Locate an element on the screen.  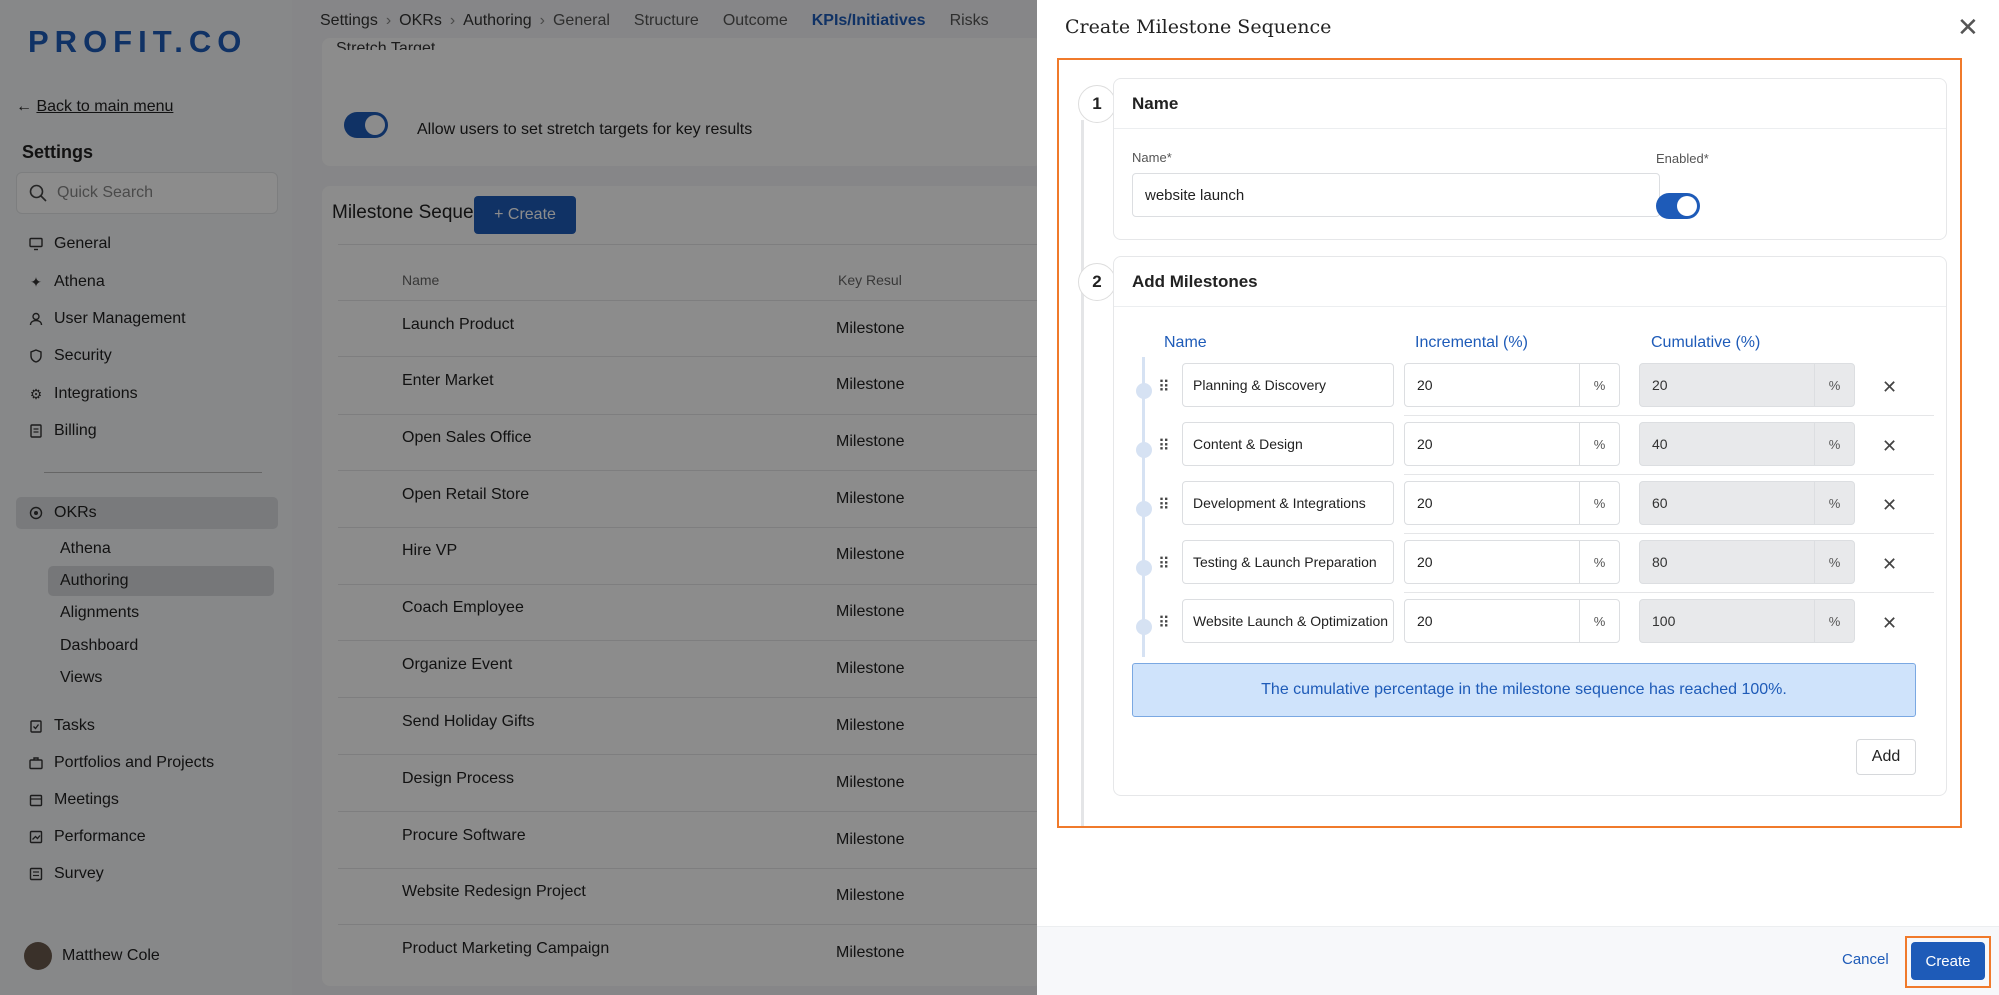
milestone-row: ⠿ Content & Design 20% 40% ✕ is located at coordinates (1531, 451).